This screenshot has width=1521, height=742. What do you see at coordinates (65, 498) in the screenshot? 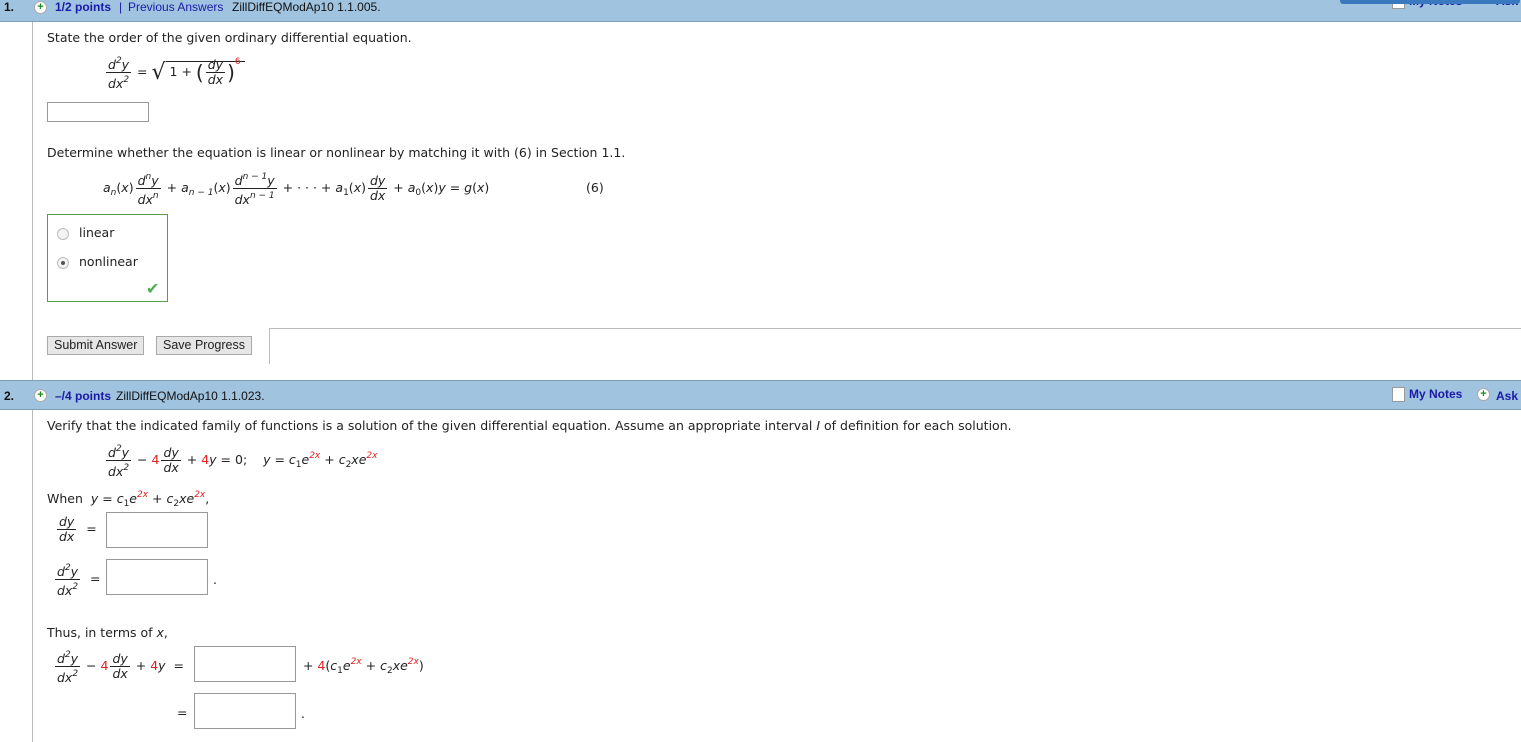
I see `when-label: When` at bounding box center [65, 498].